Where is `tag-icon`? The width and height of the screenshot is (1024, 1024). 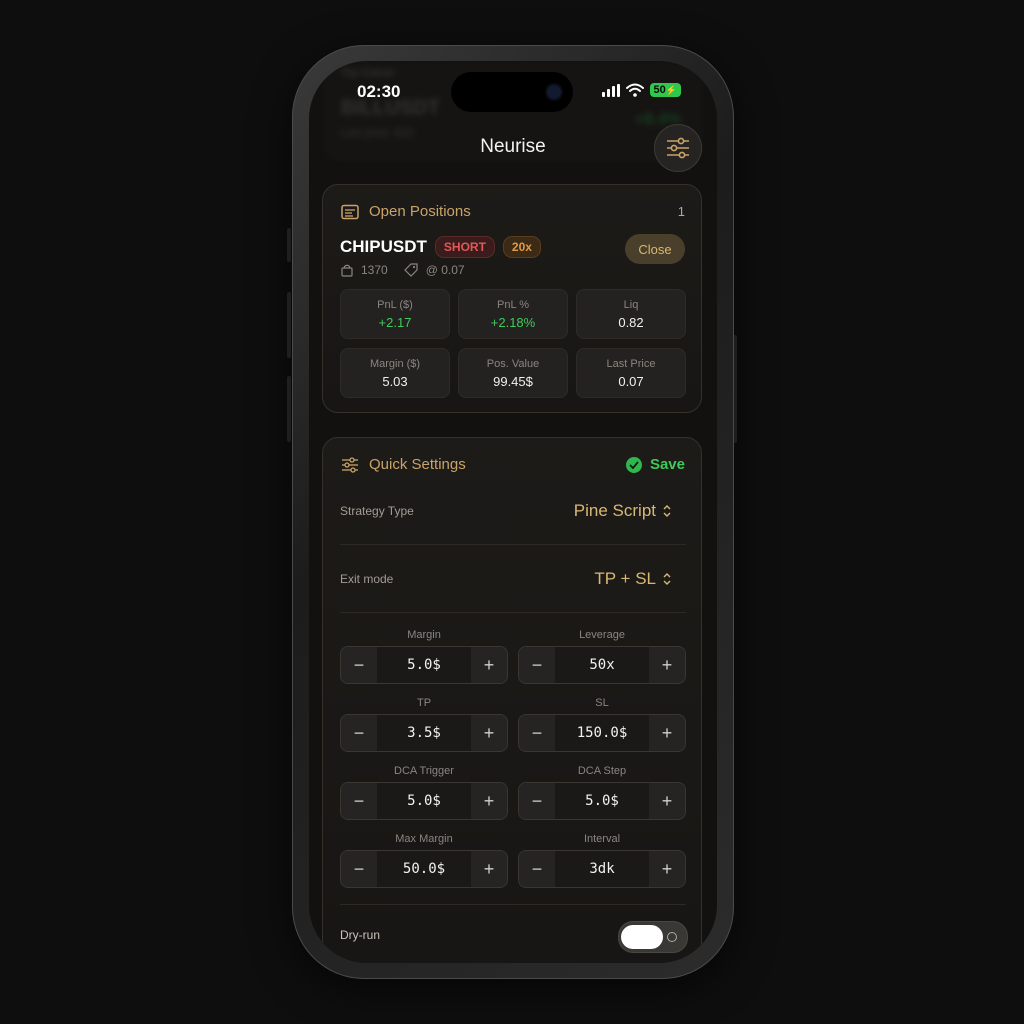
tag-icon is located at coordinates (410, 270).